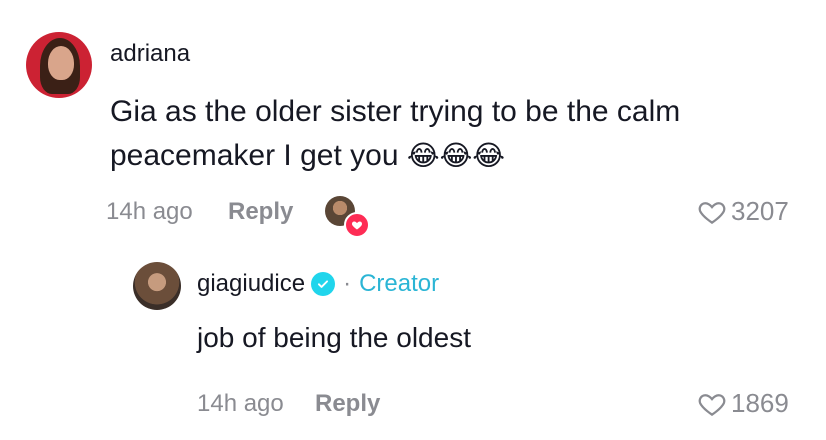 This screenshot has height=440, width=826. Describe the element at coordinates (456, 155) in the screenshot. I see `laughing-emoji: 😂😂😂` at that location.